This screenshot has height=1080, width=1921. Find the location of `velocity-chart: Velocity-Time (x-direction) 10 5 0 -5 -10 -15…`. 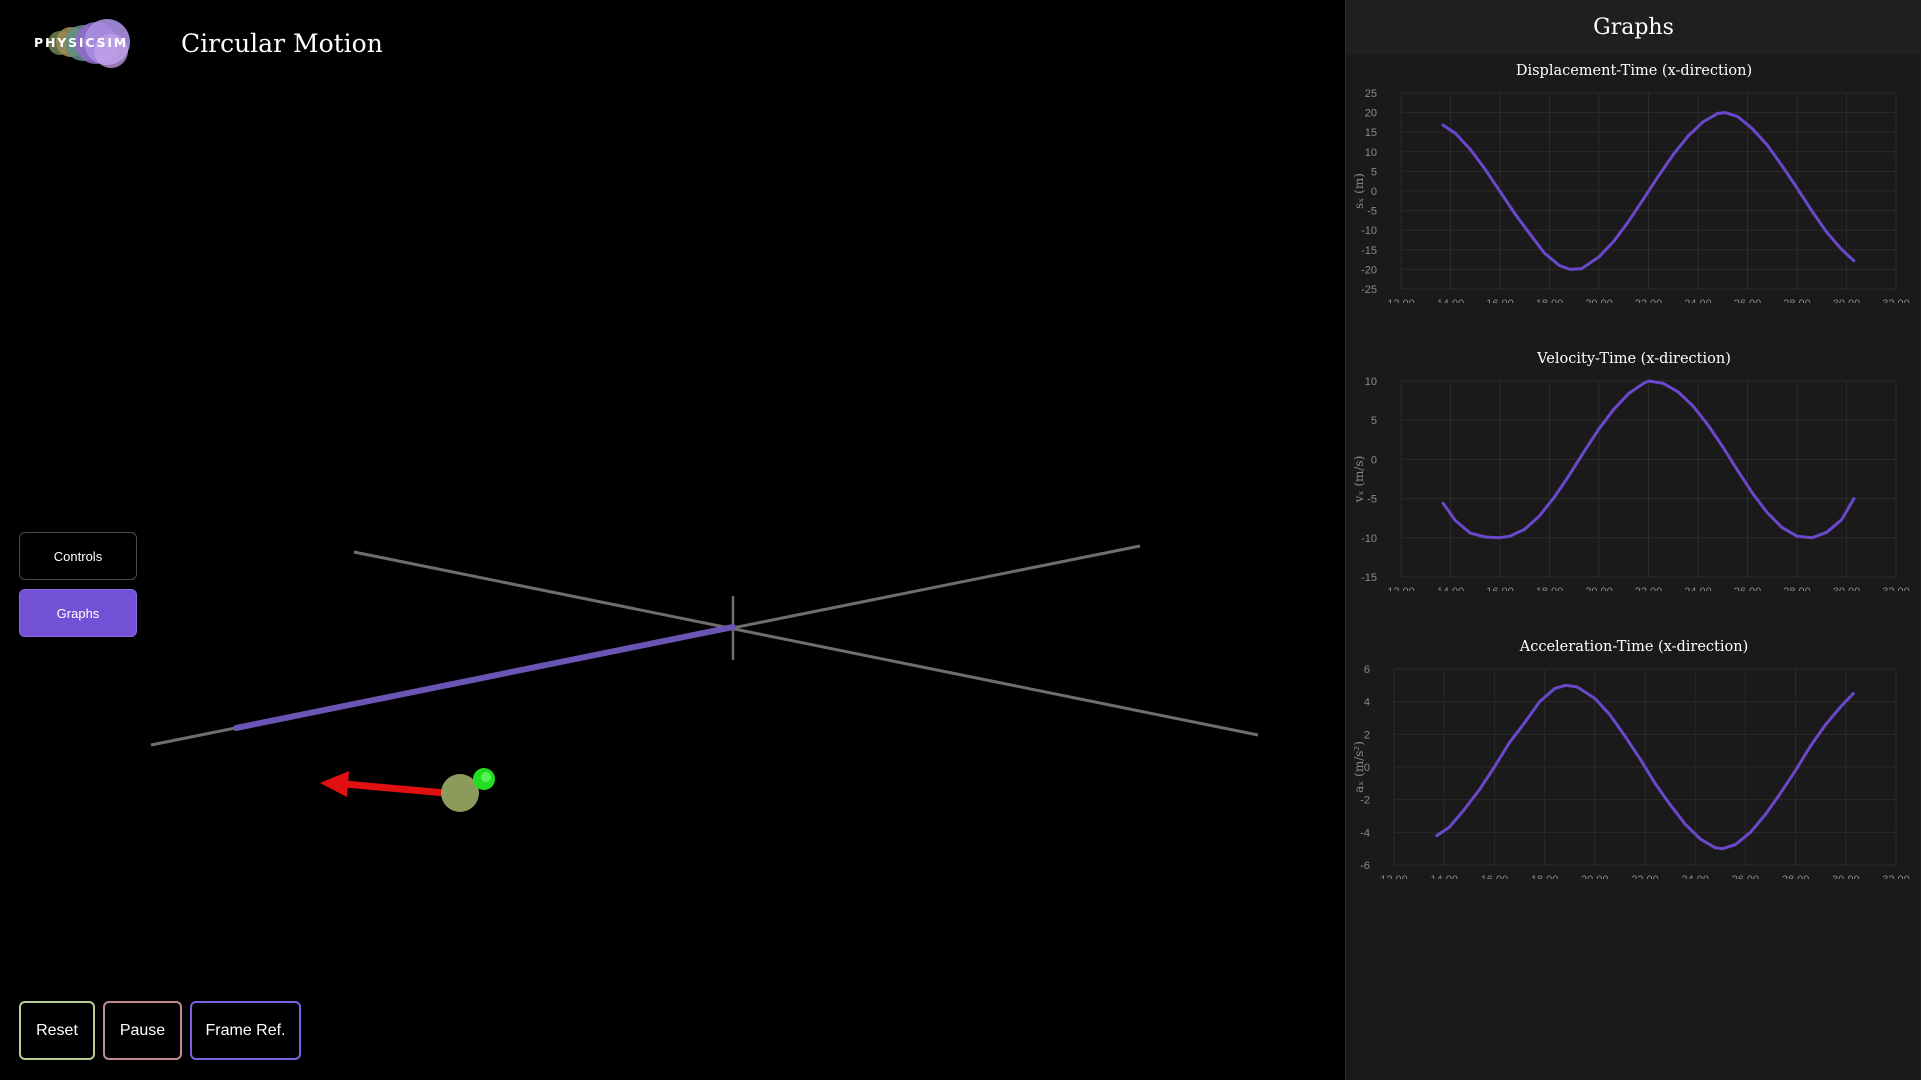

velocity-chart: Velocity-Time (x-direction) 10 5 0 -5 -10 -15… is located at coordinates (1633, 471).